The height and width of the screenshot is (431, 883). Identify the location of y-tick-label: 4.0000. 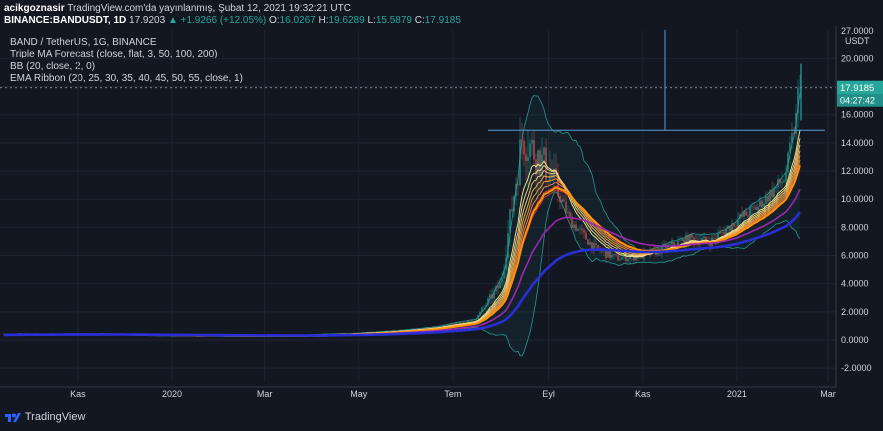
(855, 284).